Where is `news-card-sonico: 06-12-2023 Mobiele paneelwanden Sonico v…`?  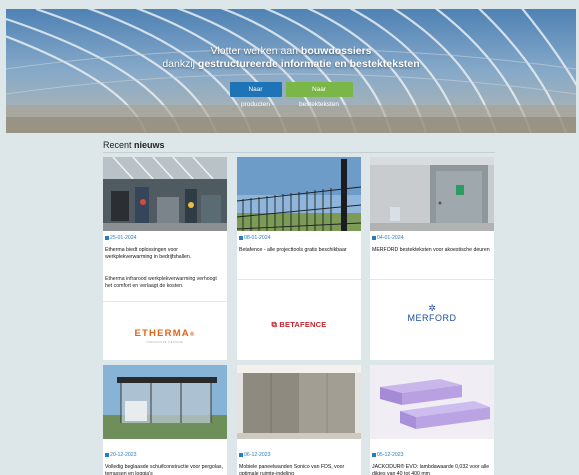
news-card-sonico: 06-12-2023 Mobiele paneelwanden Sonico v… is located at coordinates (299, 420).